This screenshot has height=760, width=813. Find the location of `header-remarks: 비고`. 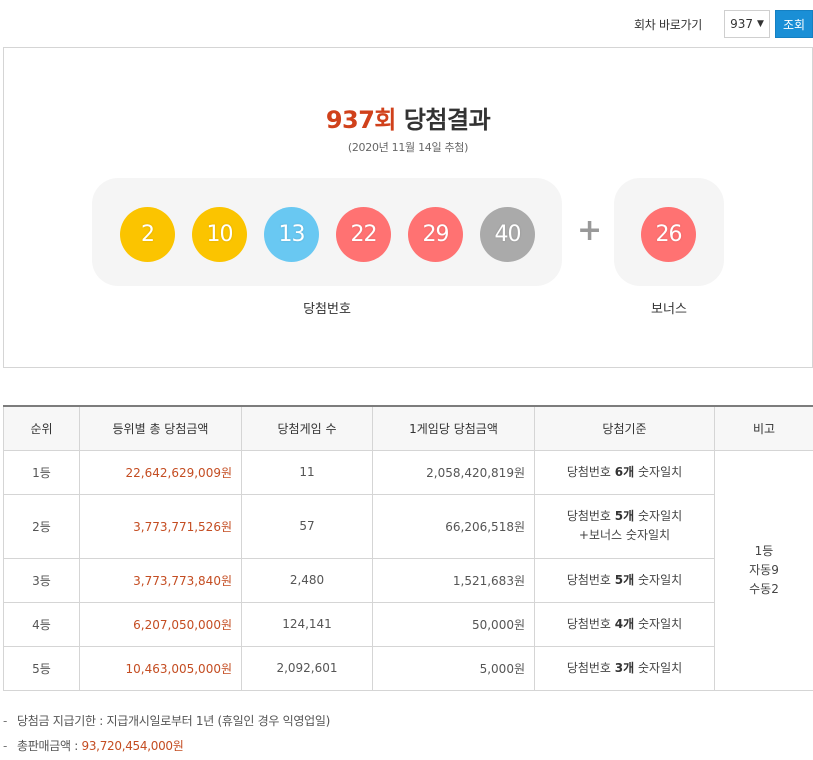

header-remarks: 비고 is located at coordinates (763, 428).